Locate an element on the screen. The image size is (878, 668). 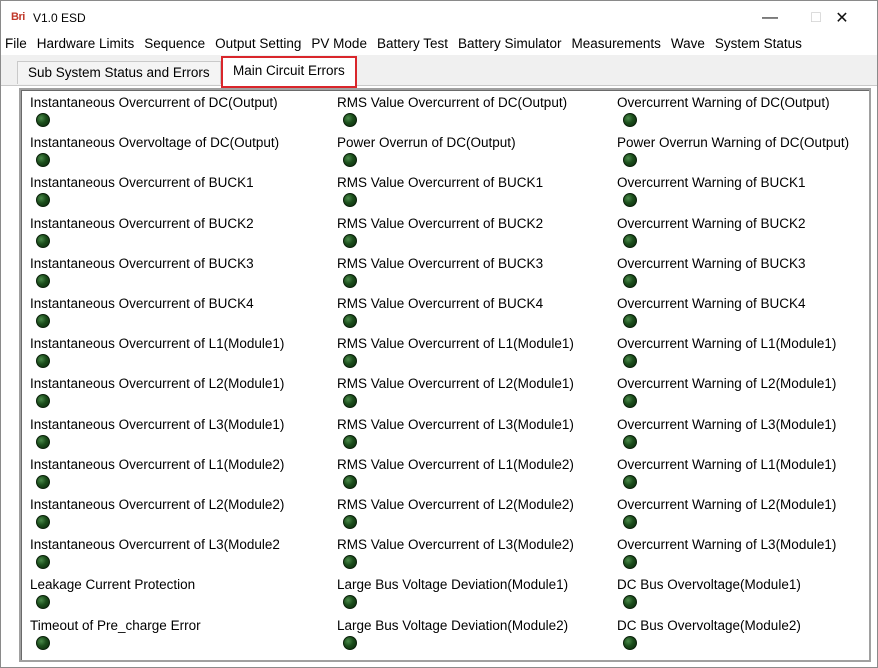
error-indicator: RMS Value Overcurrent of L1(Module2) is located at coordinates (455, 476).